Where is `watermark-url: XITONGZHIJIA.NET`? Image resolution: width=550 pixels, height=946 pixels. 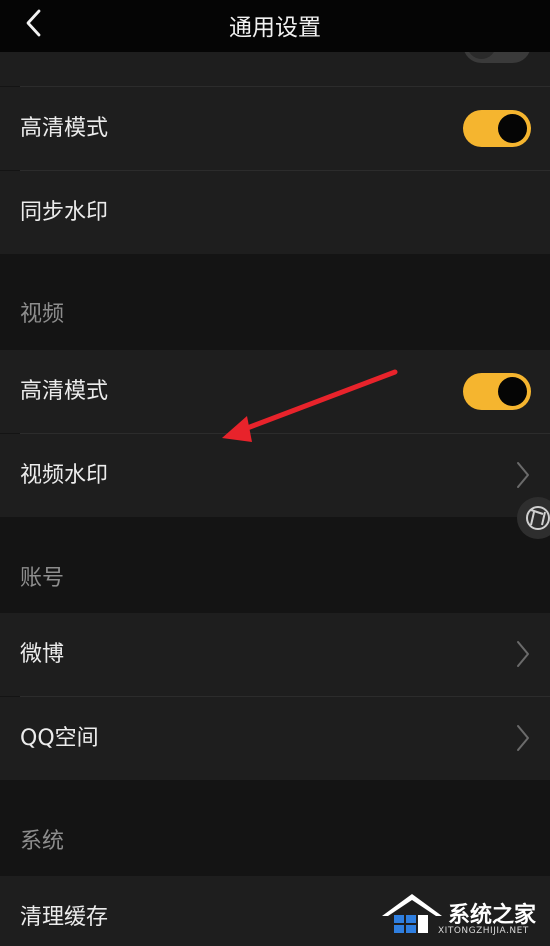
watermark-url: XITONGZHIJIA.NET is located at coordinates (483, 931).